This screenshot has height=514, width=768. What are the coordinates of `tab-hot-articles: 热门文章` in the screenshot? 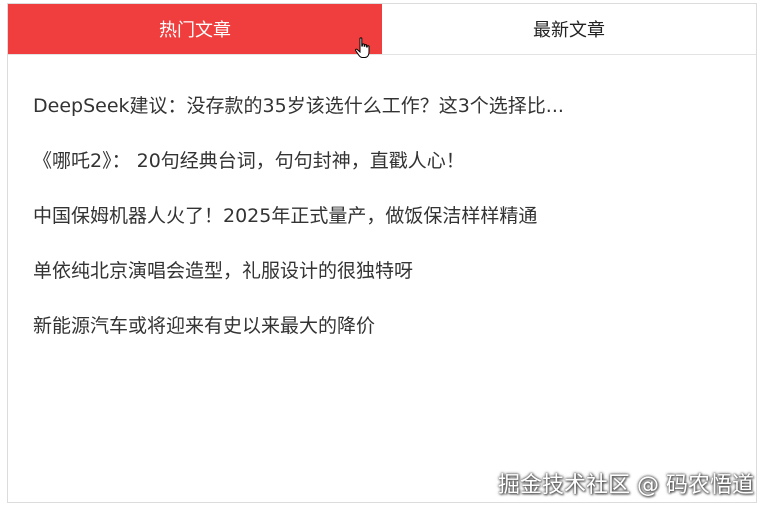 It's located at (195, 31).